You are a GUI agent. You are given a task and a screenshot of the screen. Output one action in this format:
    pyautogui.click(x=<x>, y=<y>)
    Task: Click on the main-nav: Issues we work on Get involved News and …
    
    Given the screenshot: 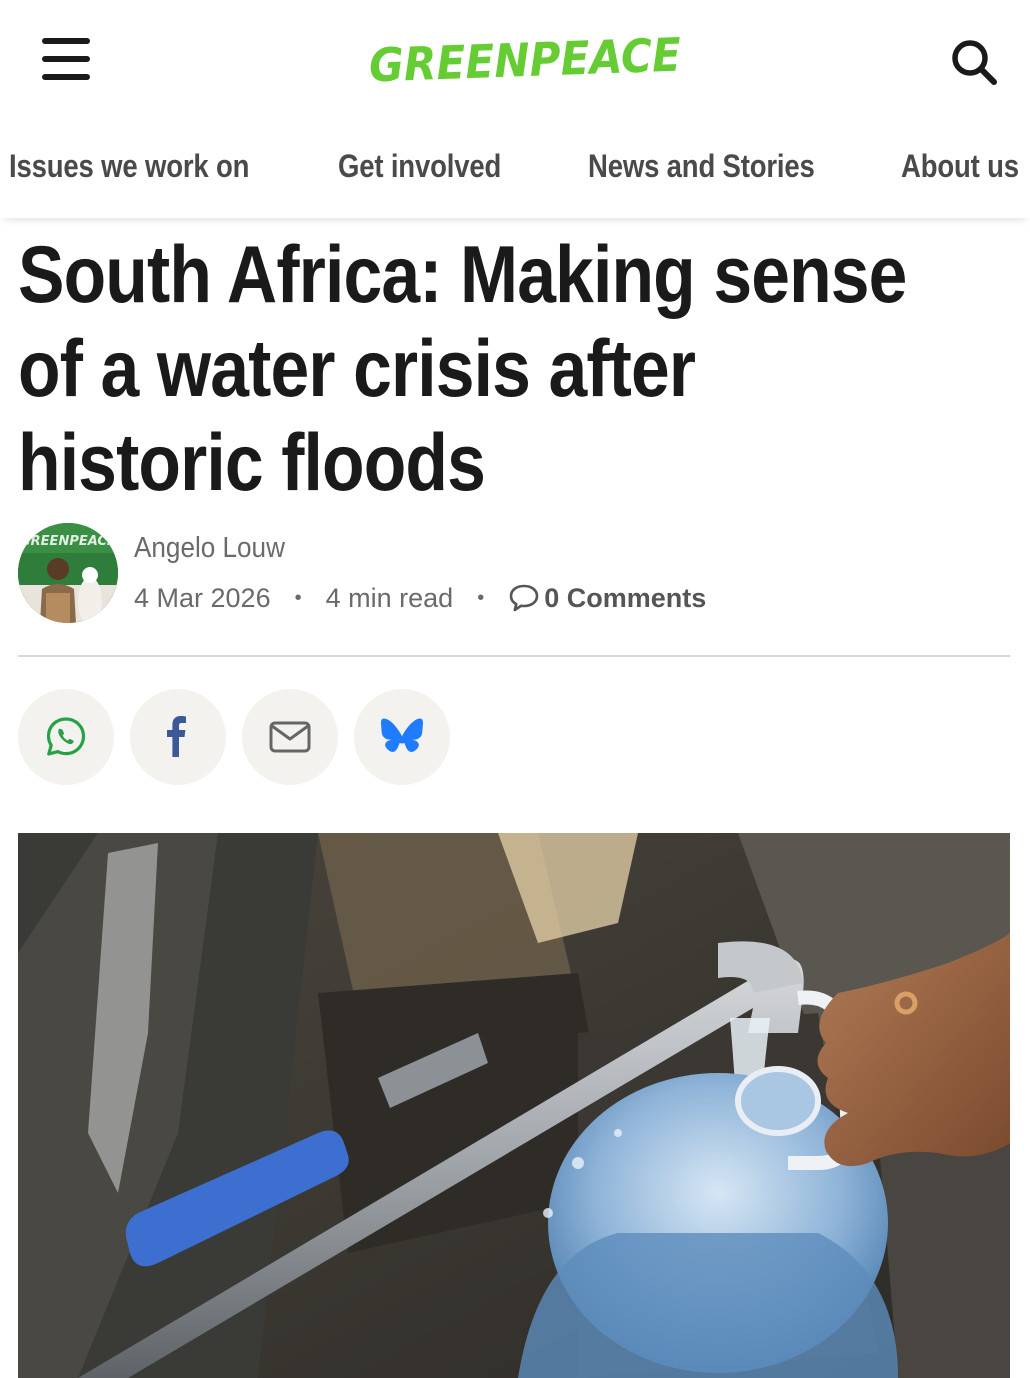 What is the action you would take?
    pyautogui.click(x=515, y=169)
    